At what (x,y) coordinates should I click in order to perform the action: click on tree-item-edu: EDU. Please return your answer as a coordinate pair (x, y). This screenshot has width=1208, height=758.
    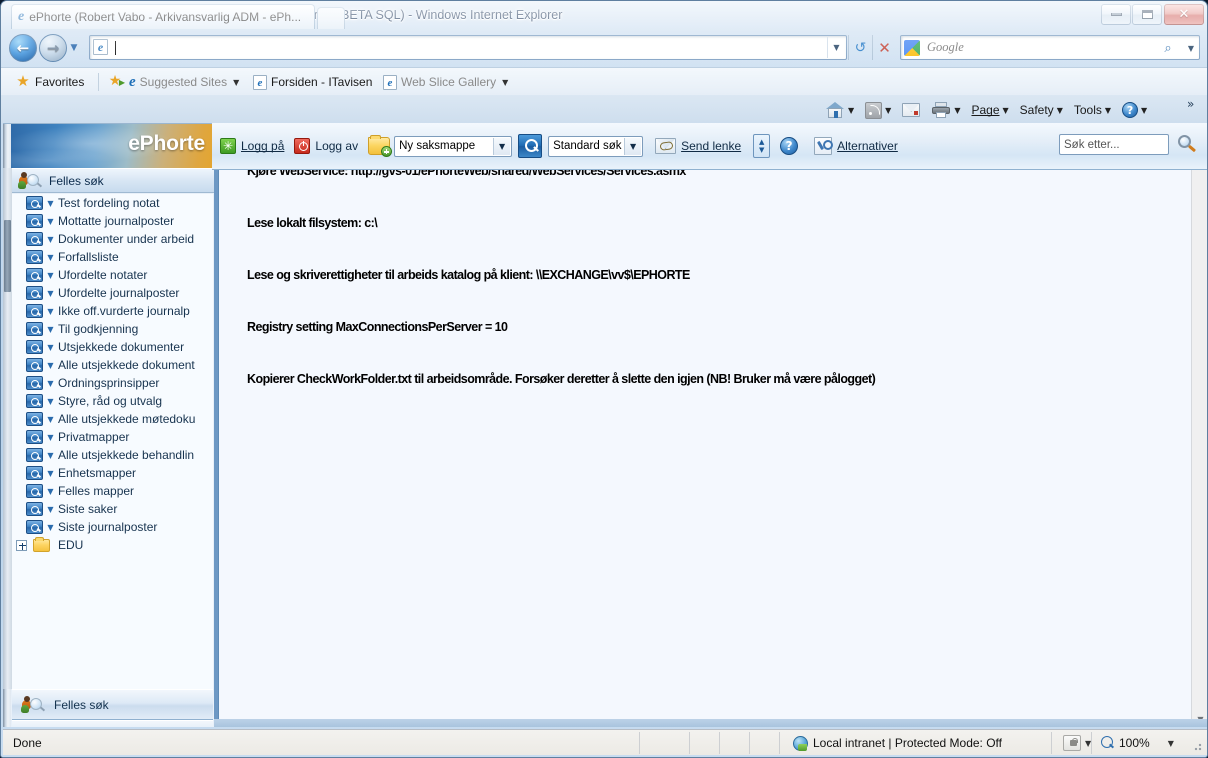
    Looking at the image, I should click on (112, 545).